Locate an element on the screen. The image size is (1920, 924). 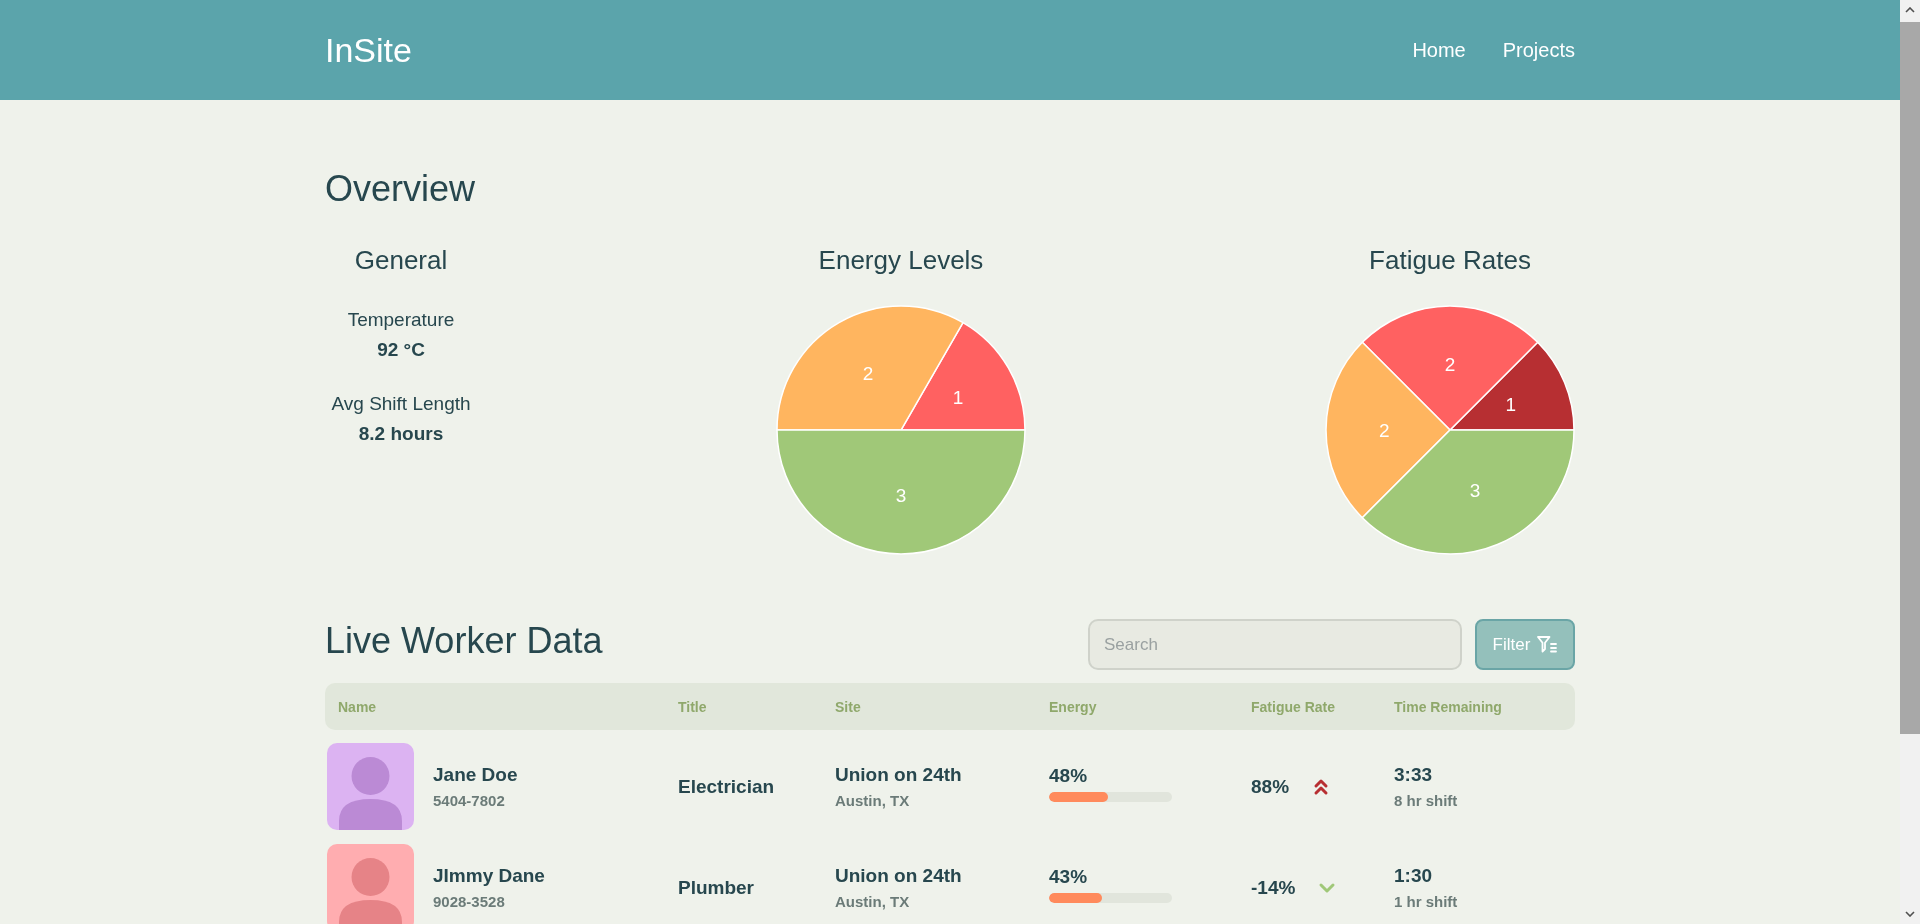
worker-name: Jane Doe is located at coordinates (475, 775).